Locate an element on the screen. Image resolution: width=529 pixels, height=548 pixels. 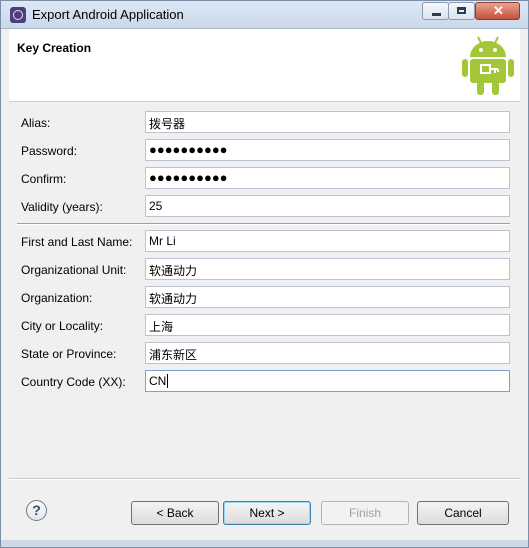
window-frame-bottom is located at coordinates (264, 543).